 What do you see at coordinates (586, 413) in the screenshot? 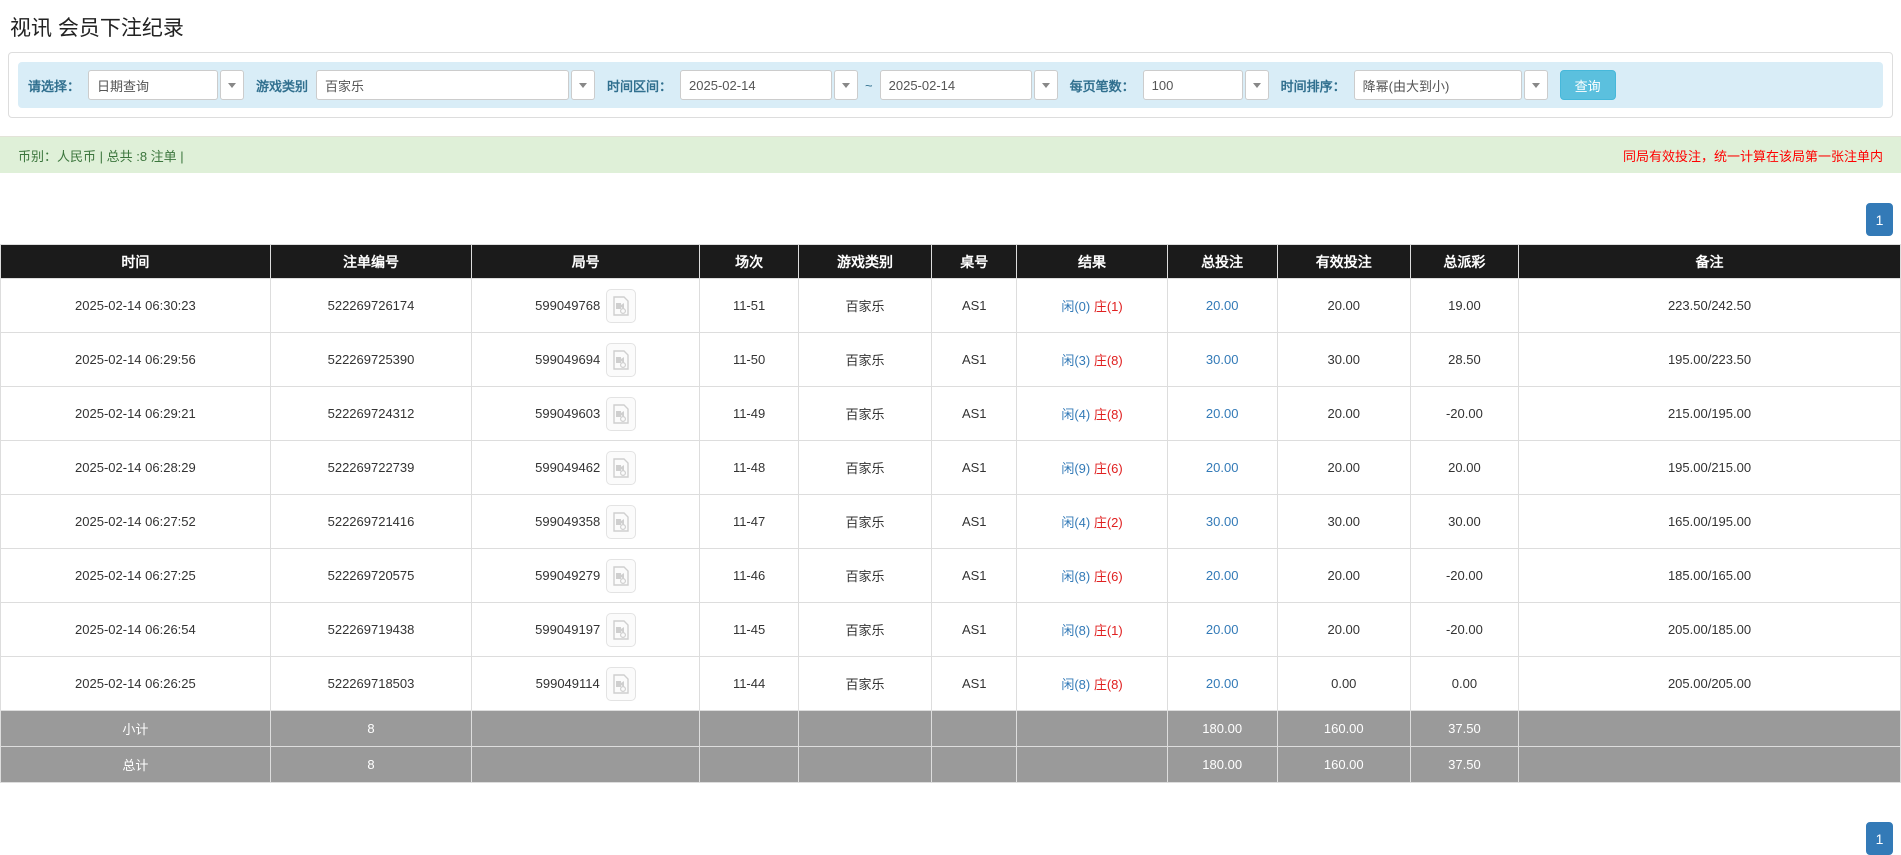
I see `cell-round-id: 599049603` at bounding box center [586, 413].